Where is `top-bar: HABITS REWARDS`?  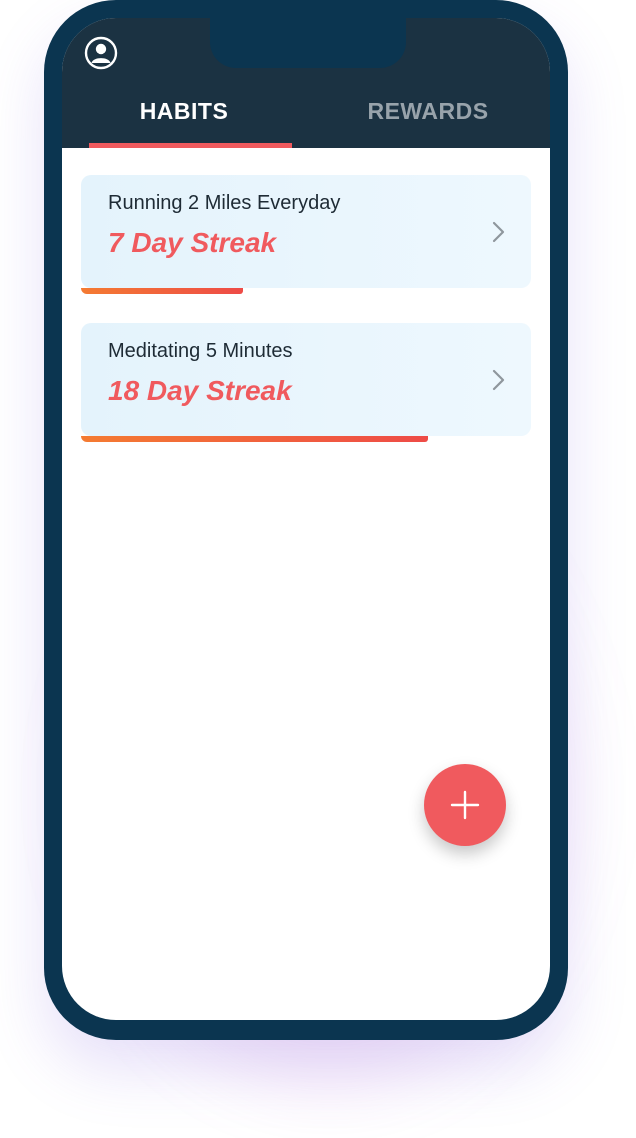
top-bar: HABITS REWARDS is located at coordinates (306, 83).